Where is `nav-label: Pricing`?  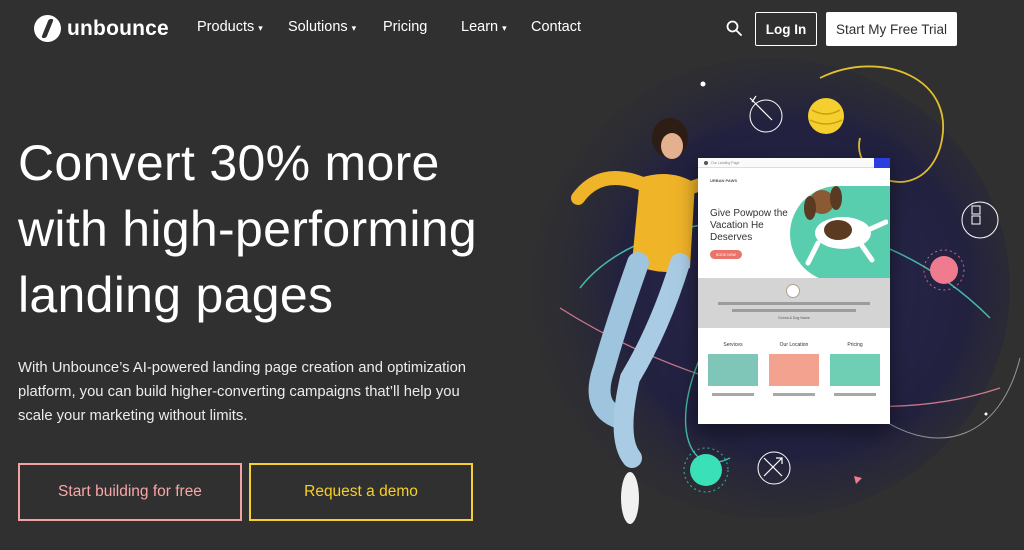
nav-label: Pricing is located at coordinates (405, 27).